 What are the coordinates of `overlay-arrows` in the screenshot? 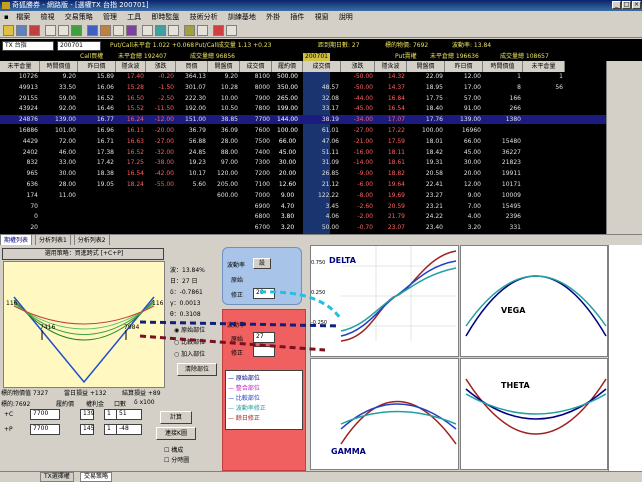 It's located at (240, 321).